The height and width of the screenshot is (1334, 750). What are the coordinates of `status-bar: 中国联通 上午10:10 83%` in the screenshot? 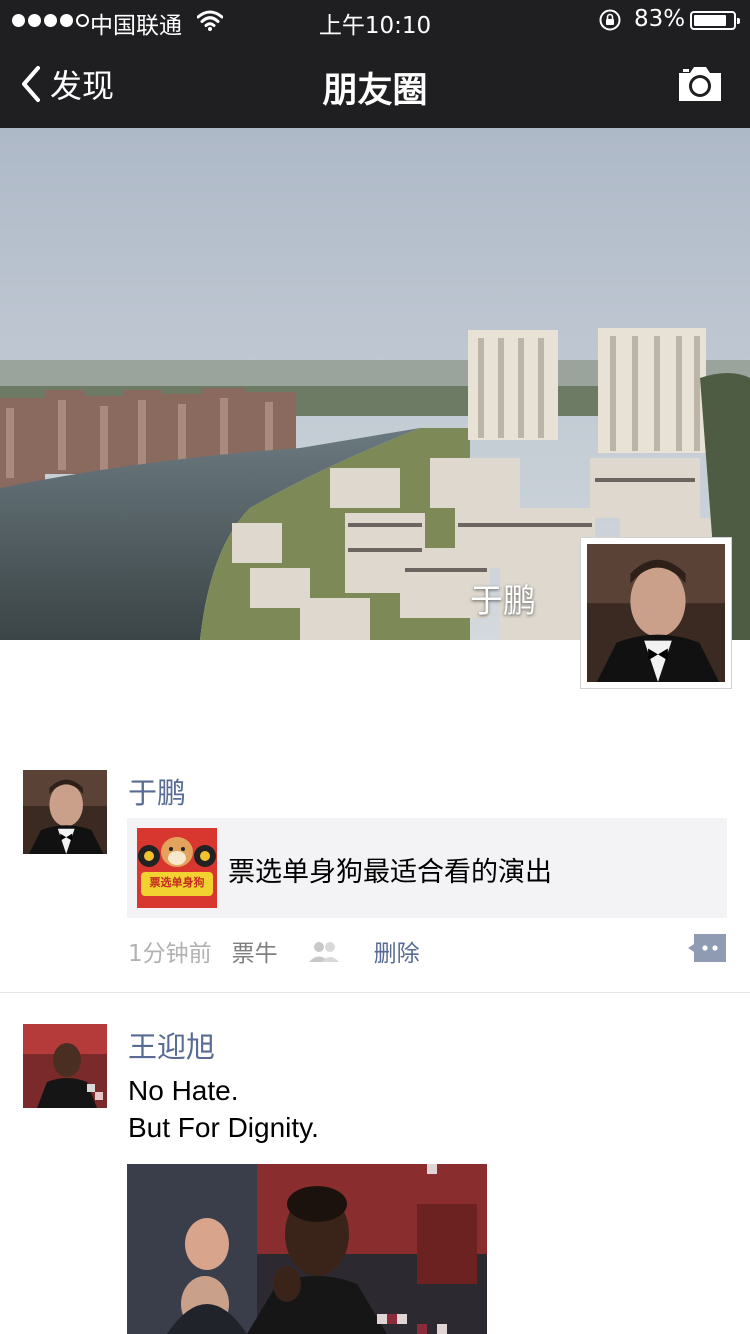 It's located at (375, 20).